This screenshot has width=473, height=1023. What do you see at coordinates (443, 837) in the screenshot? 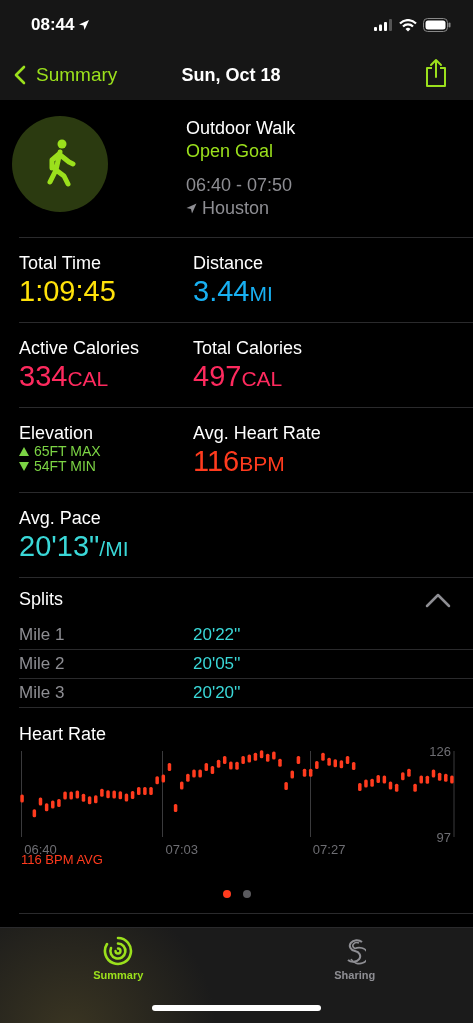
I see `axis-label: 97` at bounding box center [443, 837].